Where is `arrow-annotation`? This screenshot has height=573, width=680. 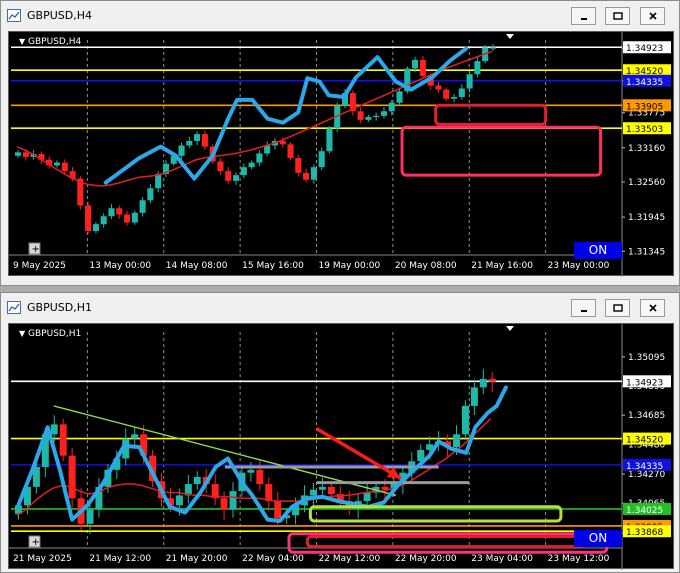
arrow-annotation is located at coordinates (358, 453).